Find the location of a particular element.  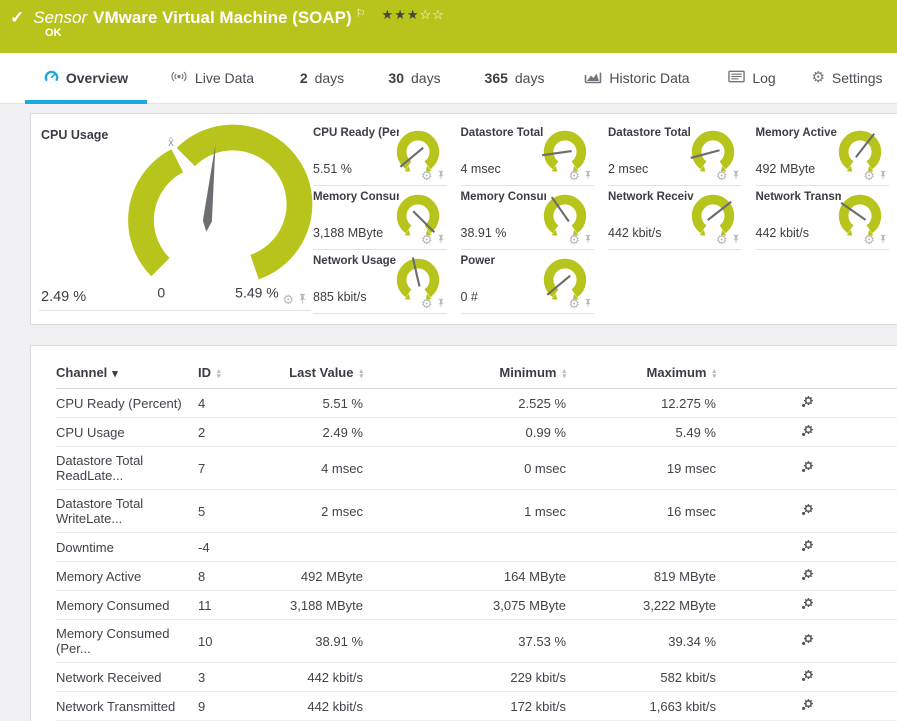

channel-name-cell: CPU Ready (Percent) is located at coordinates (127, 403).